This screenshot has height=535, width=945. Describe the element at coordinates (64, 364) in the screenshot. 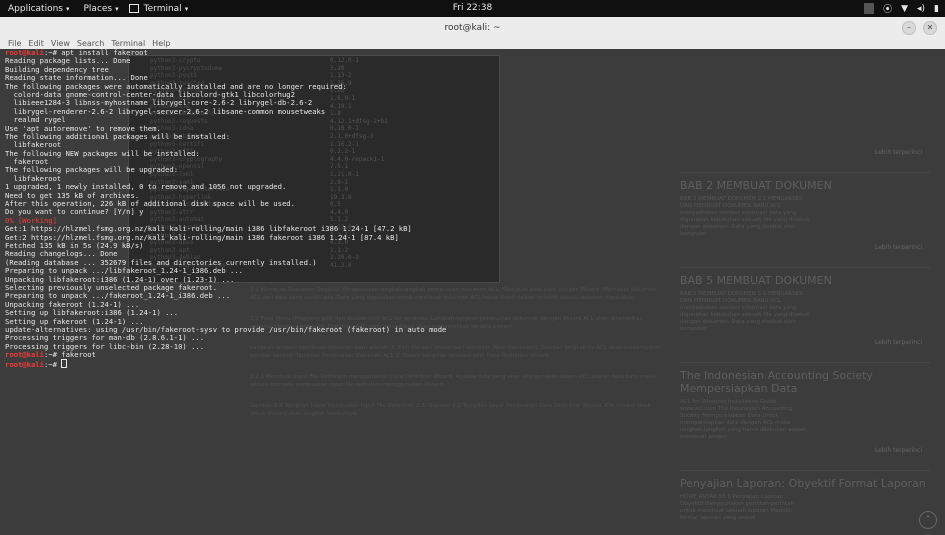

I see `text-cursor` at that location.